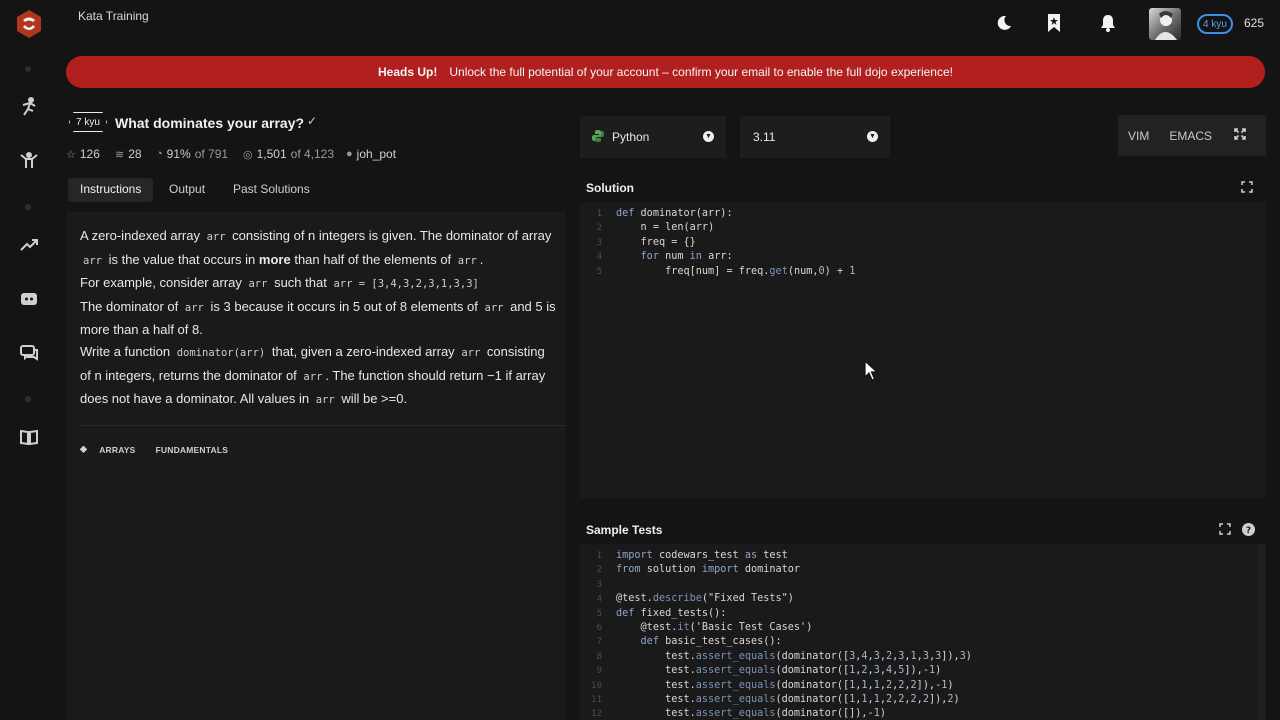  Describe the element at coordinates (71, 154) in the screenshot. I see `star-icon: ☆` at that location.